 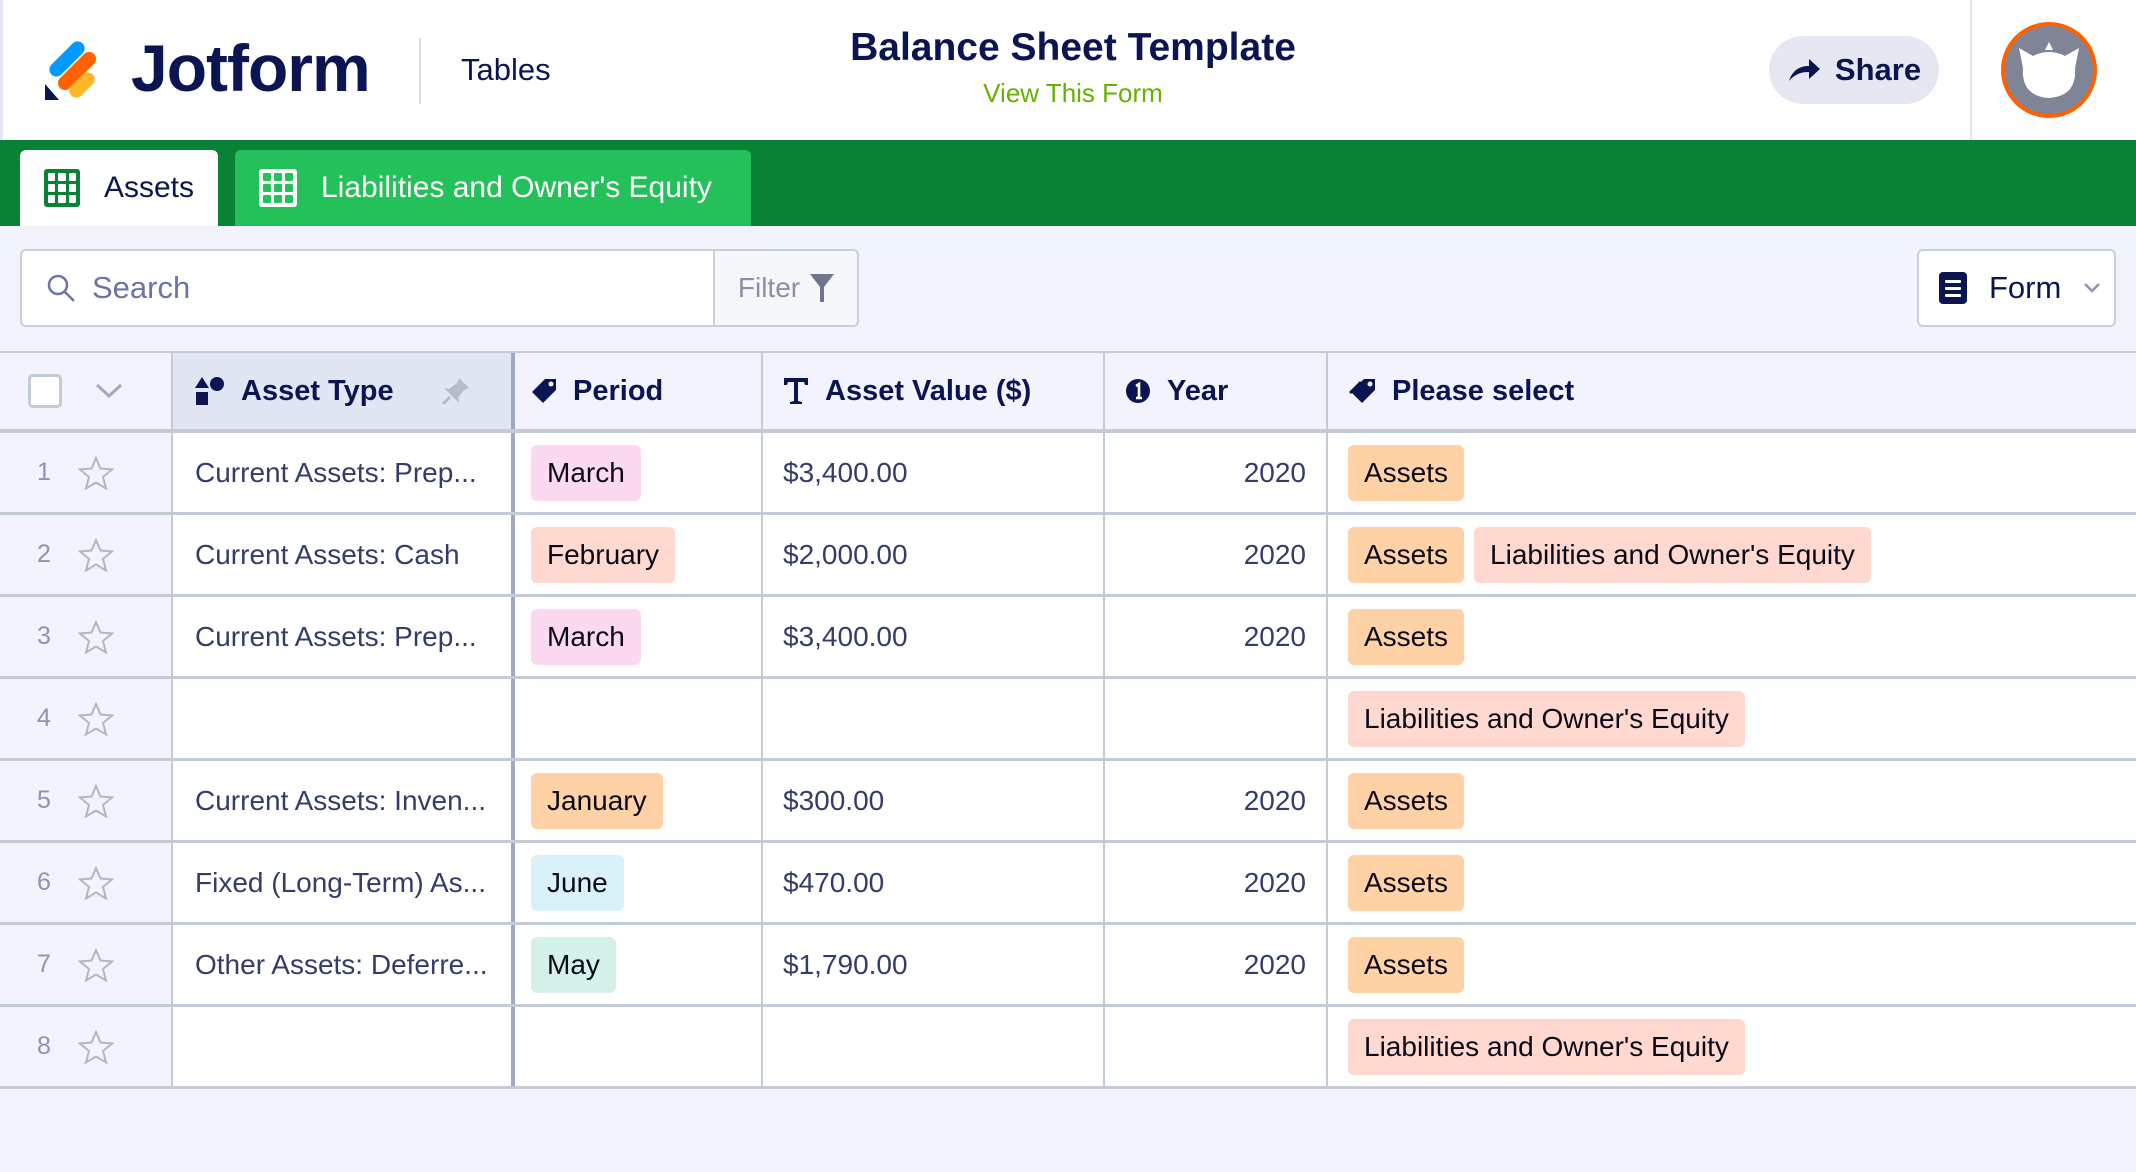 I want to click on empty-table-area, so click(x=1068, y=1131).